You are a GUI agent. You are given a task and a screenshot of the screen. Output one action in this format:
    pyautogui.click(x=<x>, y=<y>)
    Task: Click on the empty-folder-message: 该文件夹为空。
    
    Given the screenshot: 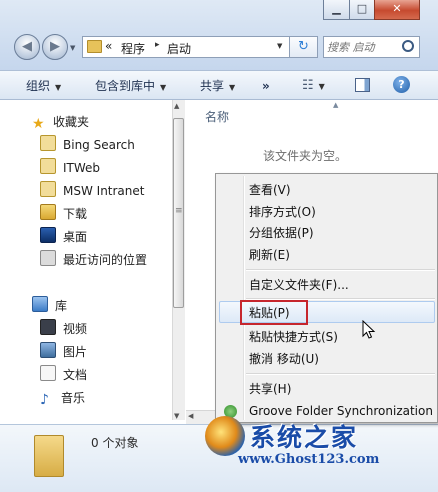 What is the action you would take?
    pyautogui.click(x=305, y=156)
    